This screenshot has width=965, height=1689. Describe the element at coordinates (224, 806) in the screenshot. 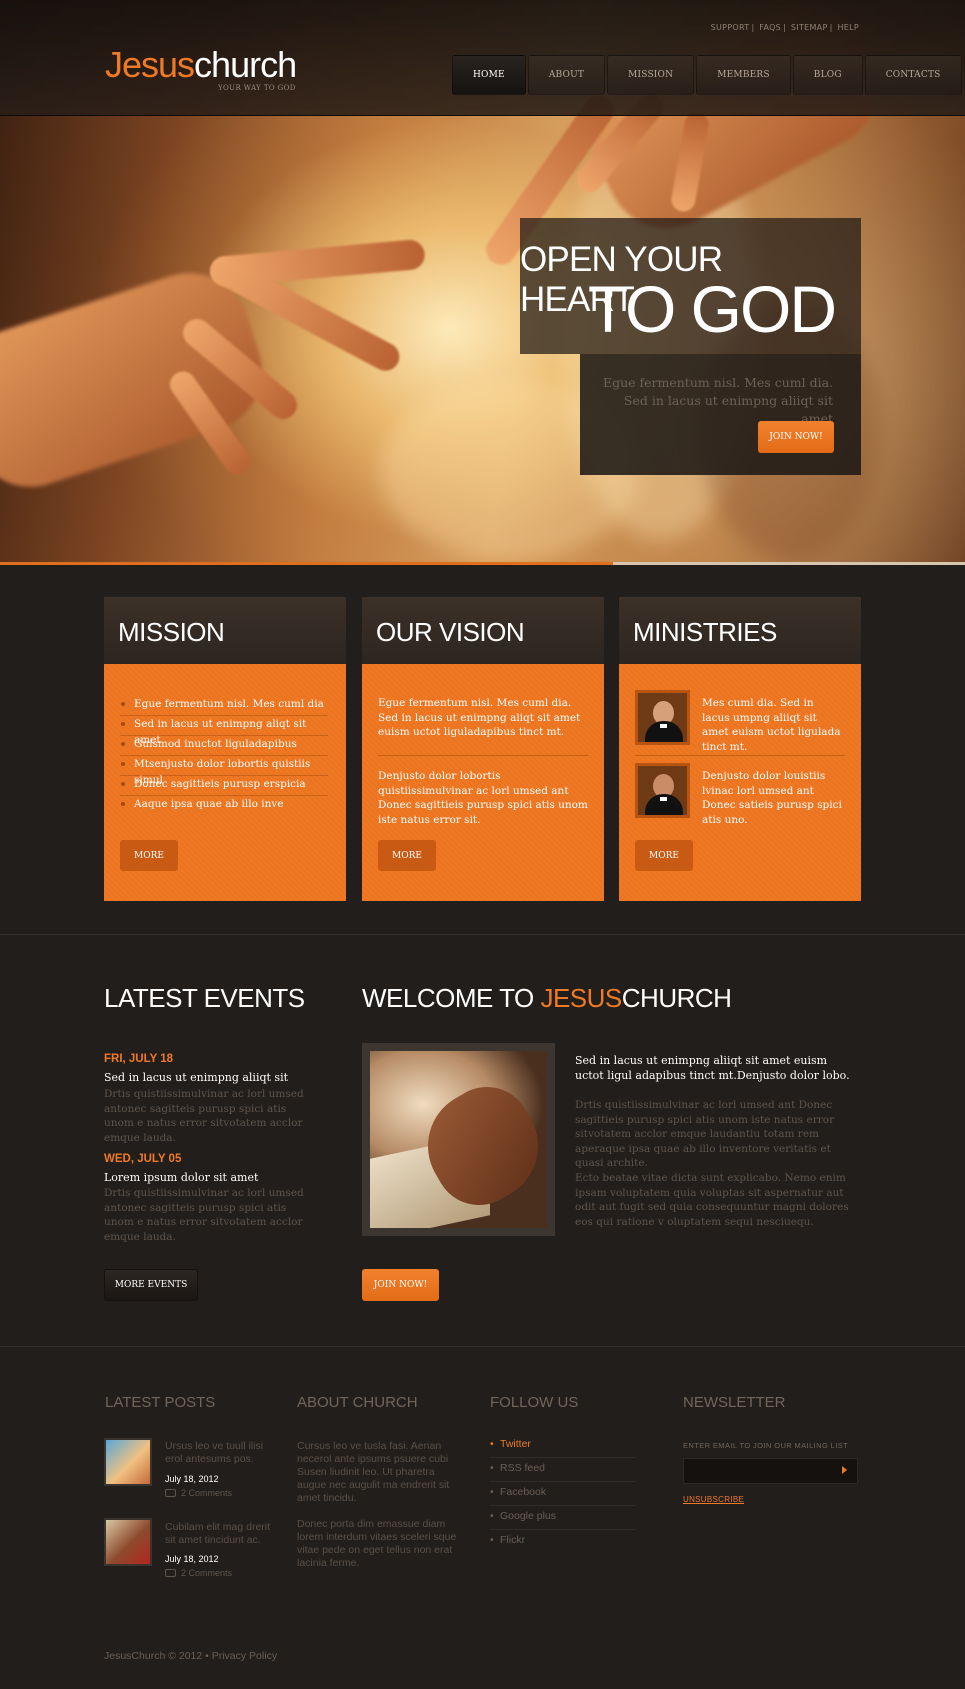

I see `list-item: Aaque ipsa quae ab illo inve` at that location.